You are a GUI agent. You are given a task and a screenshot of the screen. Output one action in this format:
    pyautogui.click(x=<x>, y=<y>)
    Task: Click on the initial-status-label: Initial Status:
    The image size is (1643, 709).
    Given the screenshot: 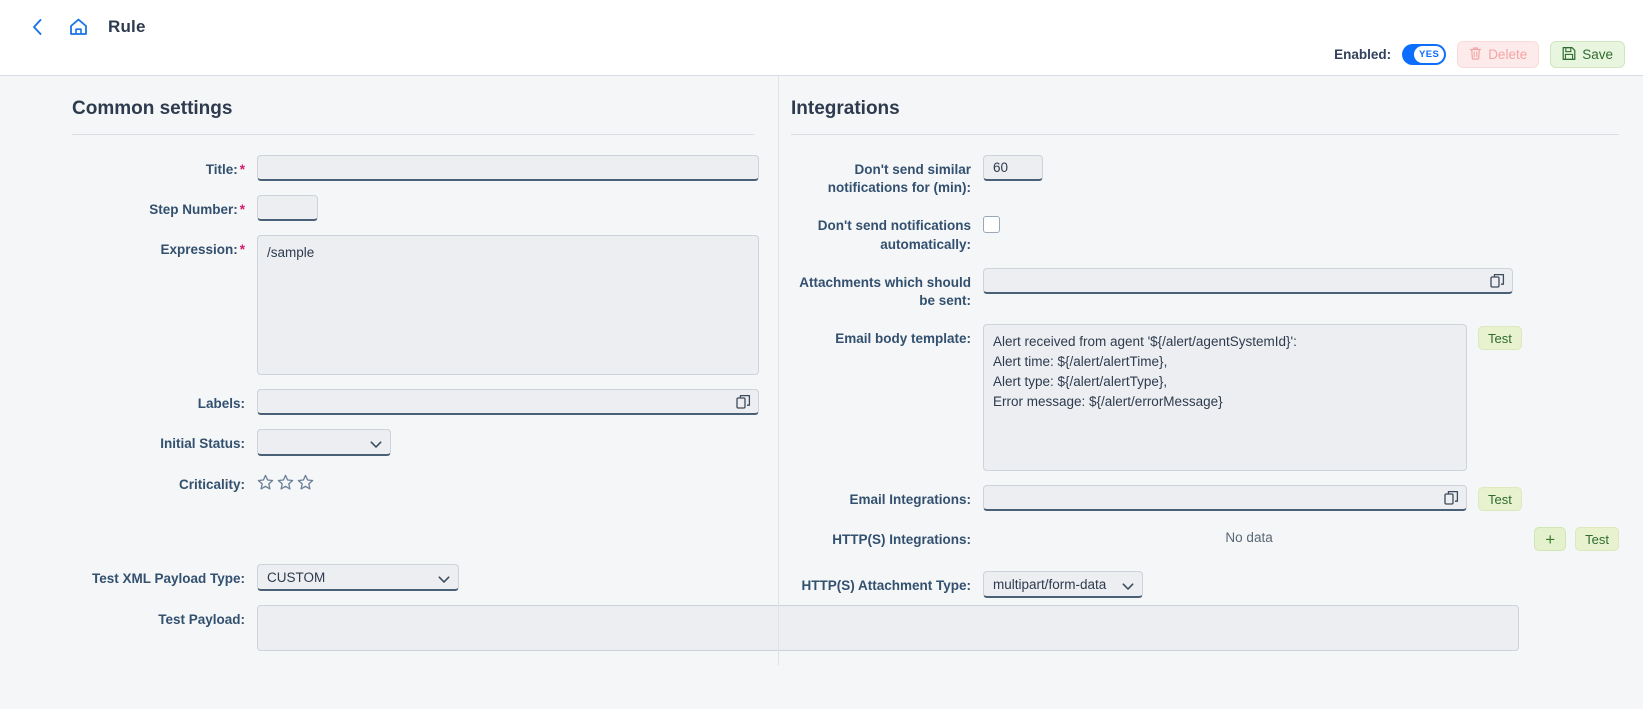 What is the action you would take?
    pyautogui.click(x=202, y=443)
    